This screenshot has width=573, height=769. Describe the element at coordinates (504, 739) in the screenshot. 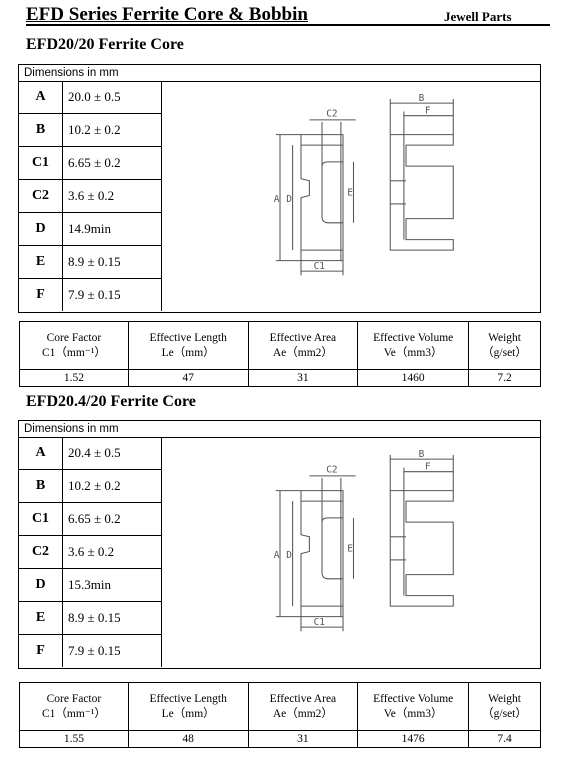

I see `property-value: 7.4` at that location.